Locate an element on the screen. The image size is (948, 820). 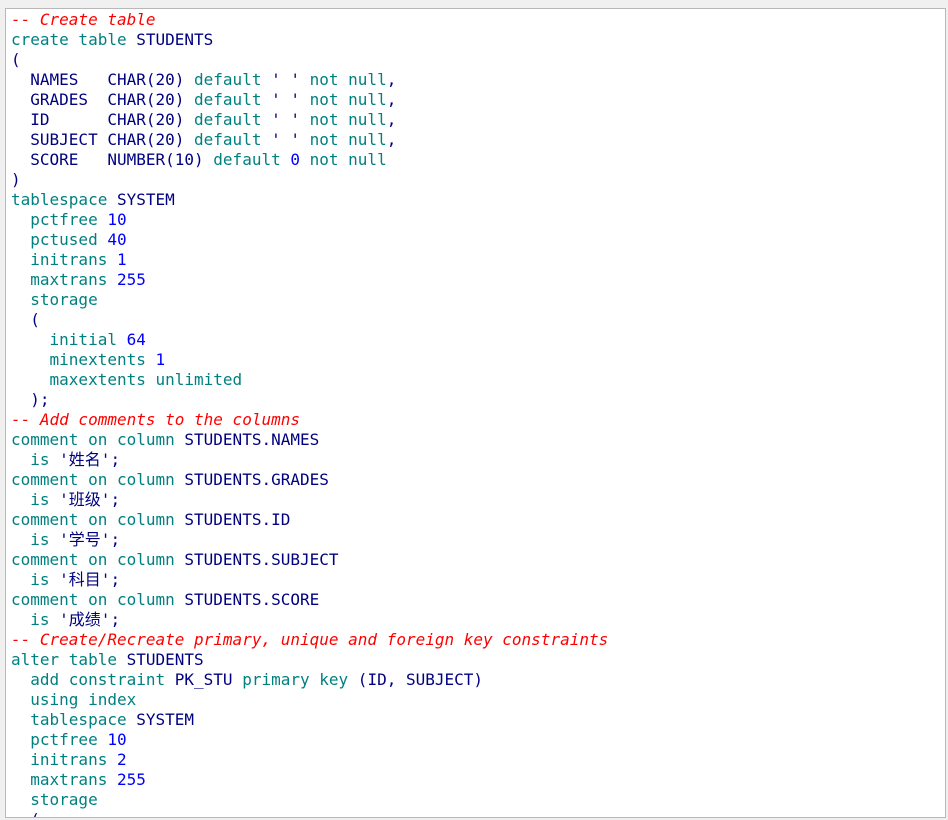
code-token: -- Add comments to the columns is located at coordinates (155, 419).